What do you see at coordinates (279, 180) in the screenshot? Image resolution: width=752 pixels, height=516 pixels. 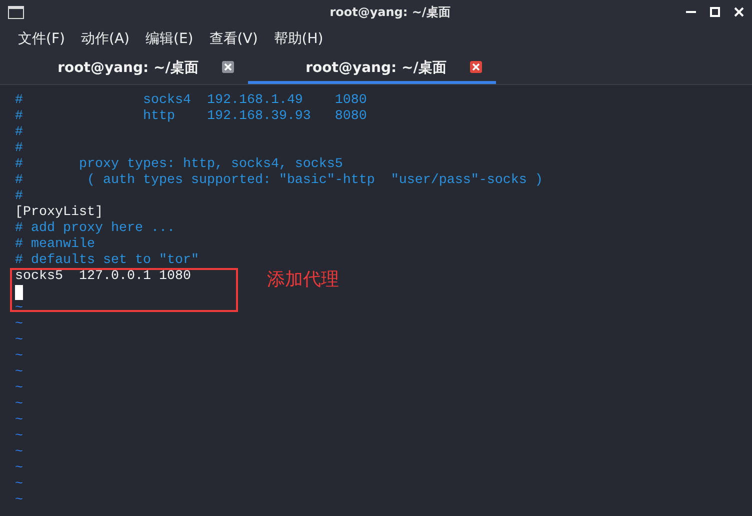 I see `terminal-line: # ( auth types supported: "basic"-http "user/pass"-socks )` at bounding box center [279, 180].